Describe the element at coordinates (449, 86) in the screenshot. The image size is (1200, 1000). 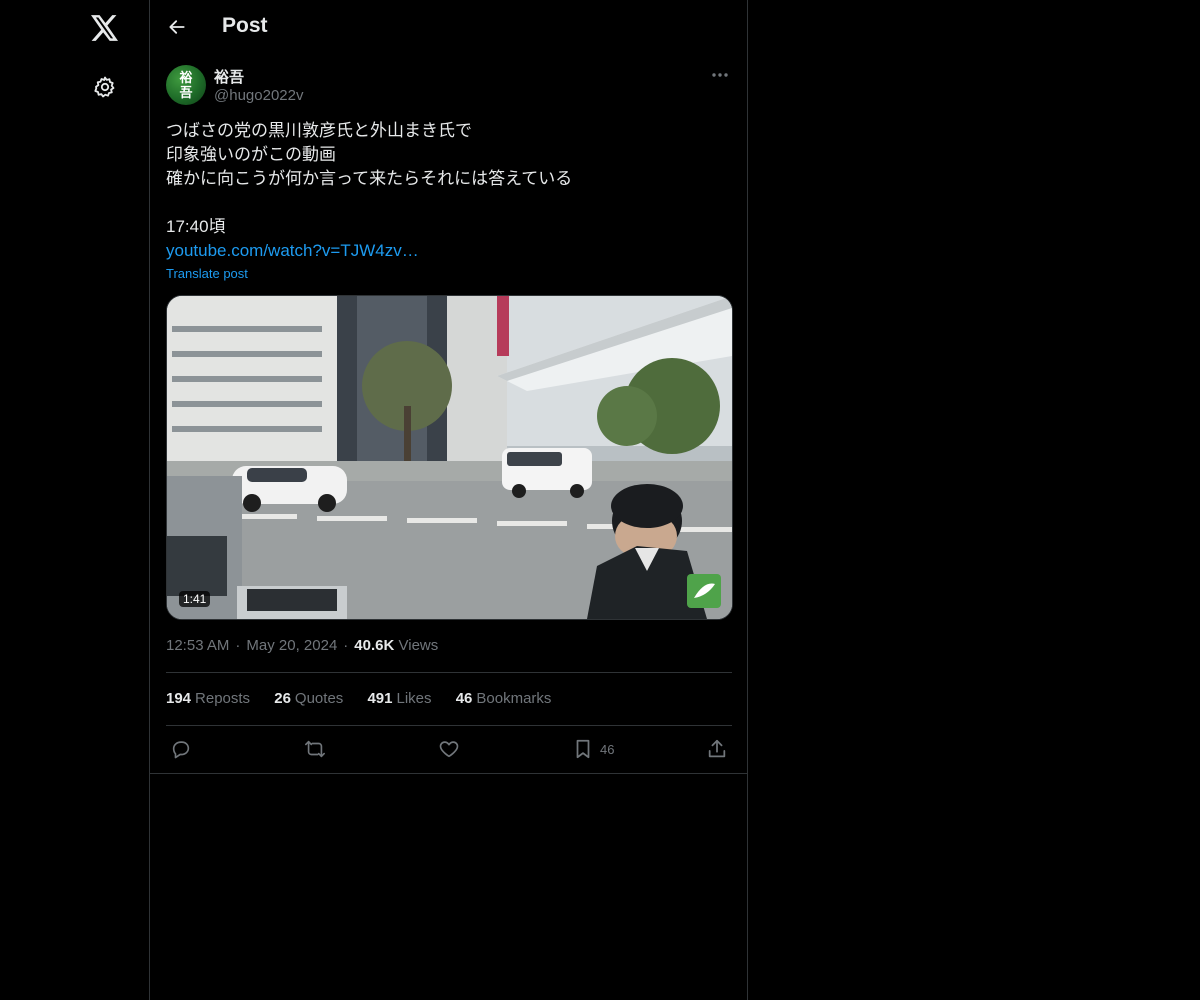
I see `author-row: 裕 吾 裕吾 @hugo2022v` at that location.